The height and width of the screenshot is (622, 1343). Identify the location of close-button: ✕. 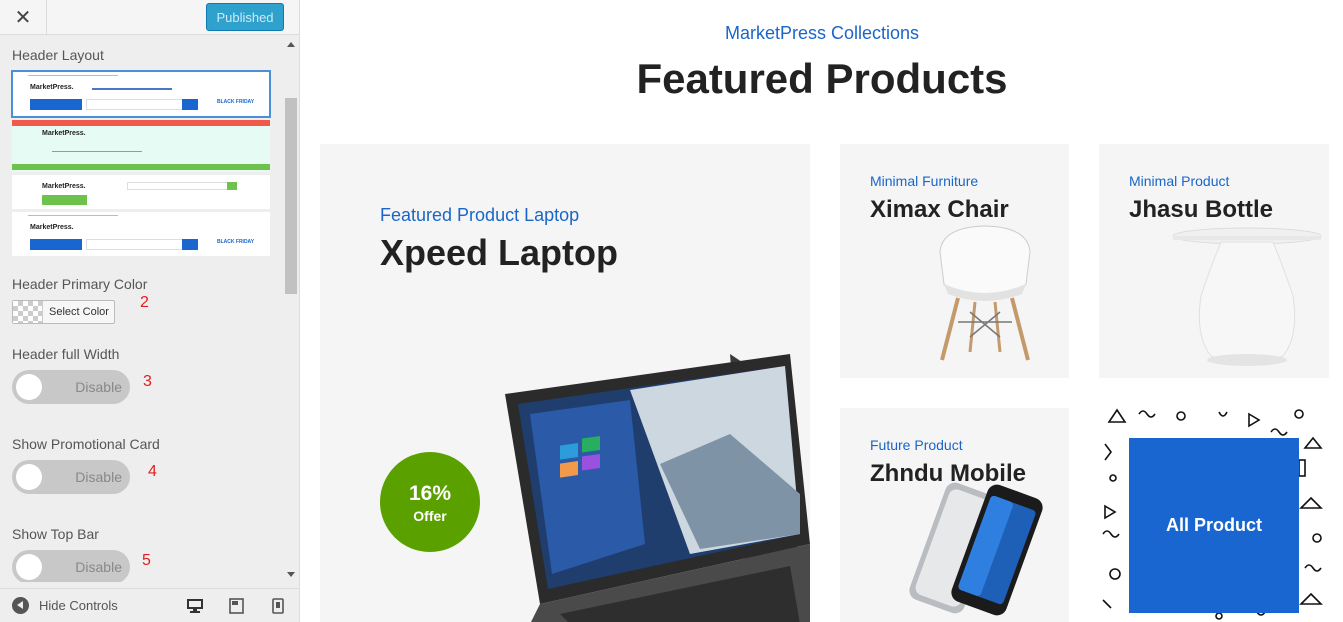
(23, 17).